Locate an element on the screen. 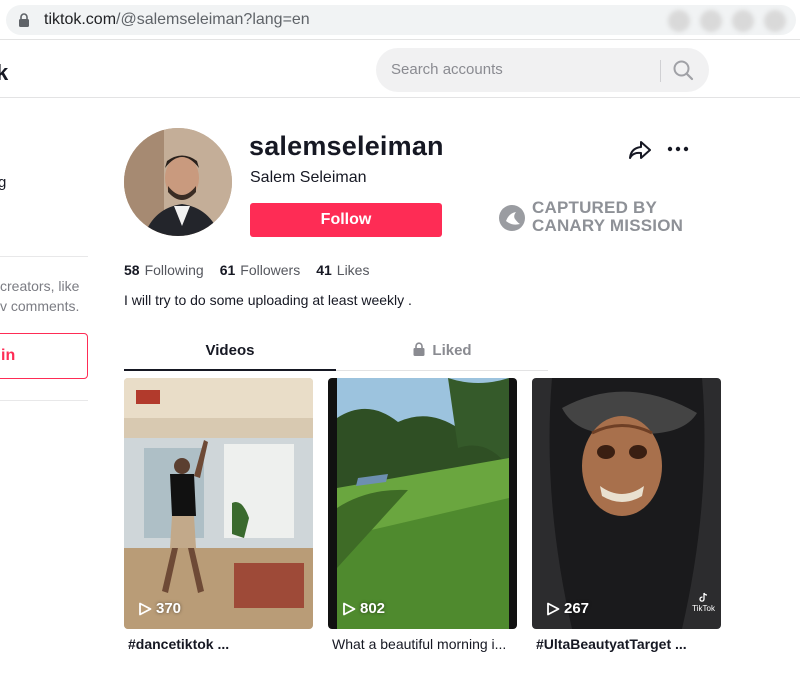  video-card-2: 802 is located at coordinates (422, 503).